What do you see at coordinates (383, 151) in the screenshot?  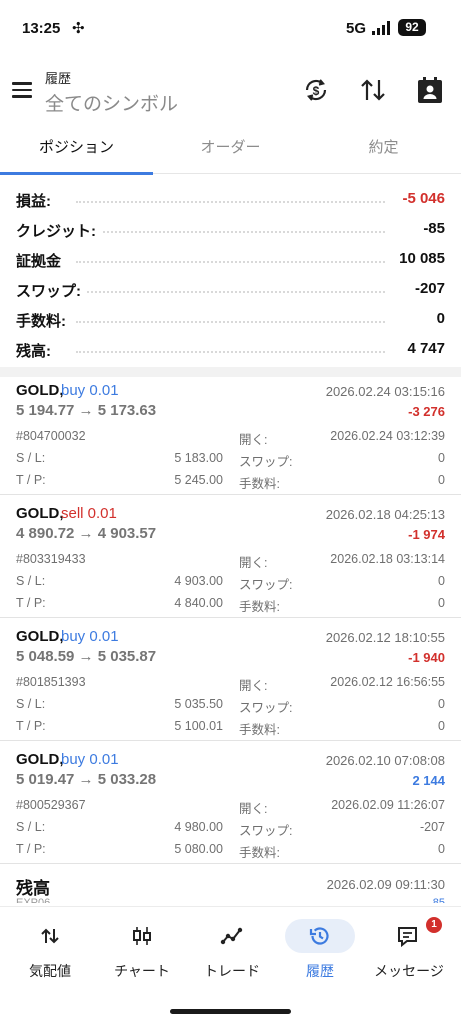 I see `tab-deals: 約定` at bounding box center [383, 151].